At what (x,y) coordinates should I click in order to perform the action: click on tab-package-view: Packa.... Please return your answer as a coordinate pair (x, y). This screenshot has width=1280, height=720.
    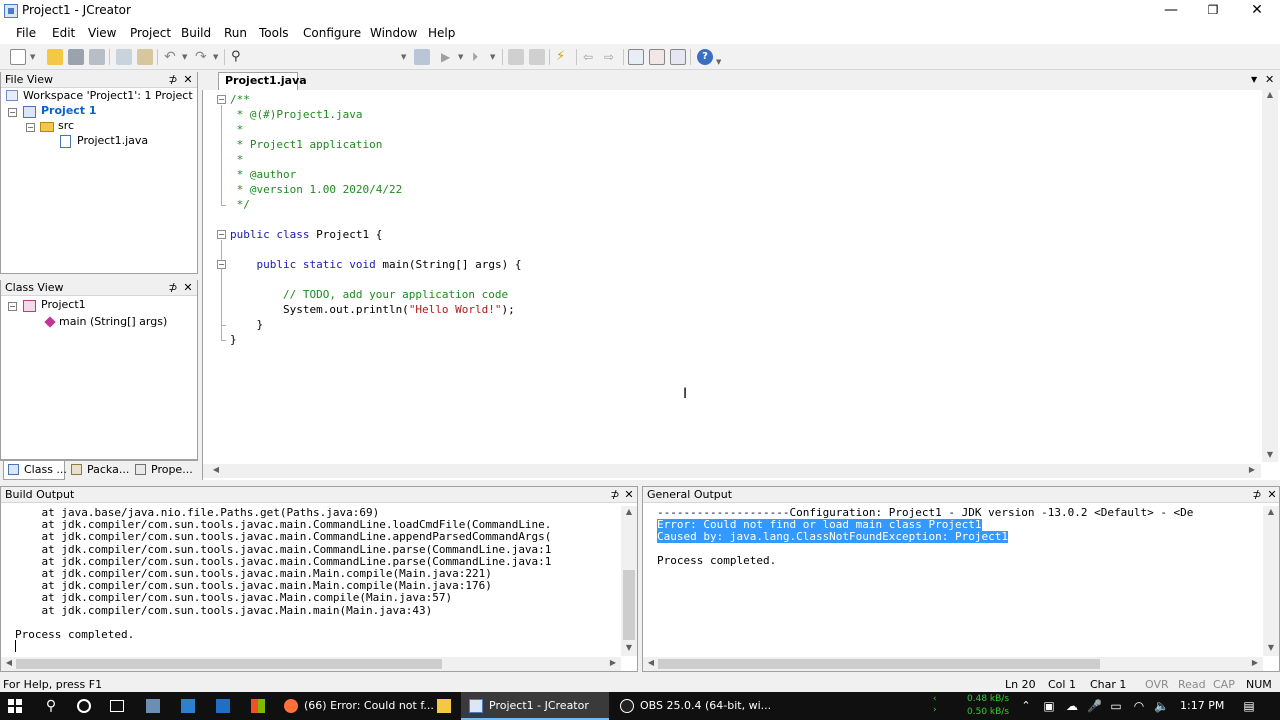
    Looking at the image, I should click on (98, 470).